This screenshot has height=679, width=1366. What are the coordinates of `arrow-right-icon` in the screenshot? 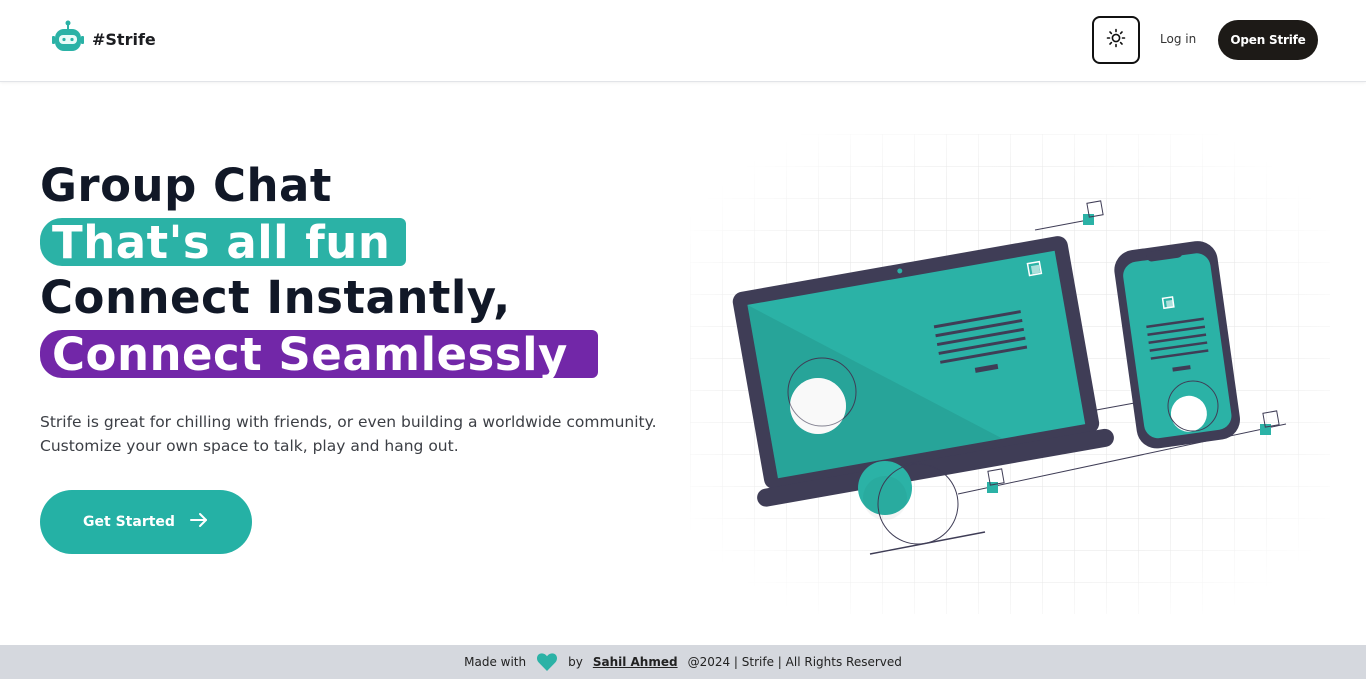 It's located at (199, 522).